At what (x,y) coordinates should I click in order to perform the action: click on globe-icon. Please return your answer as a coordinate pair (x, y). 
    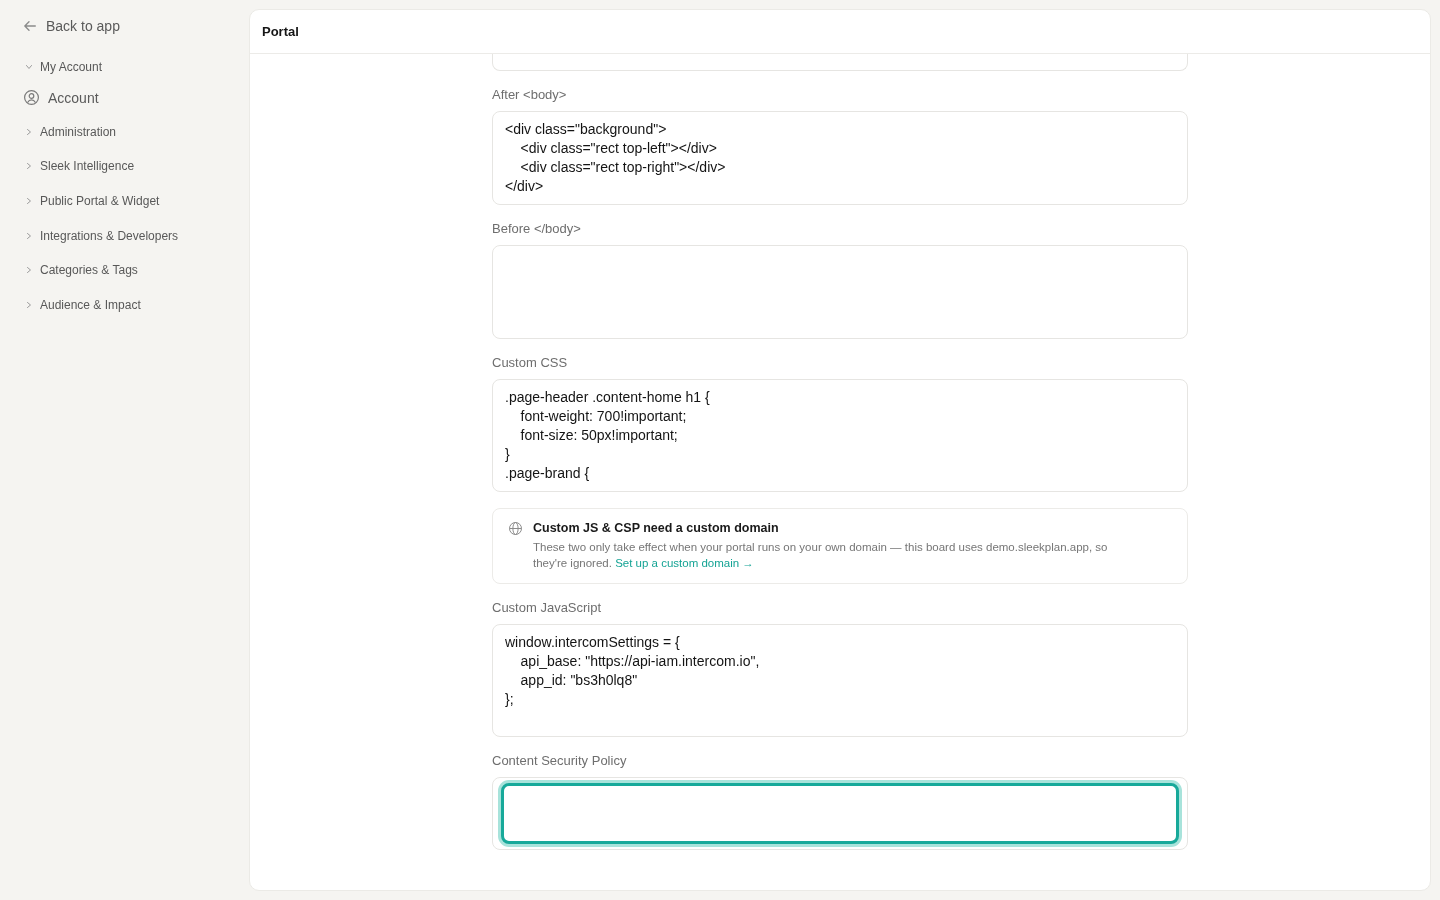
    Looking at the image, I should click on (515, 528).